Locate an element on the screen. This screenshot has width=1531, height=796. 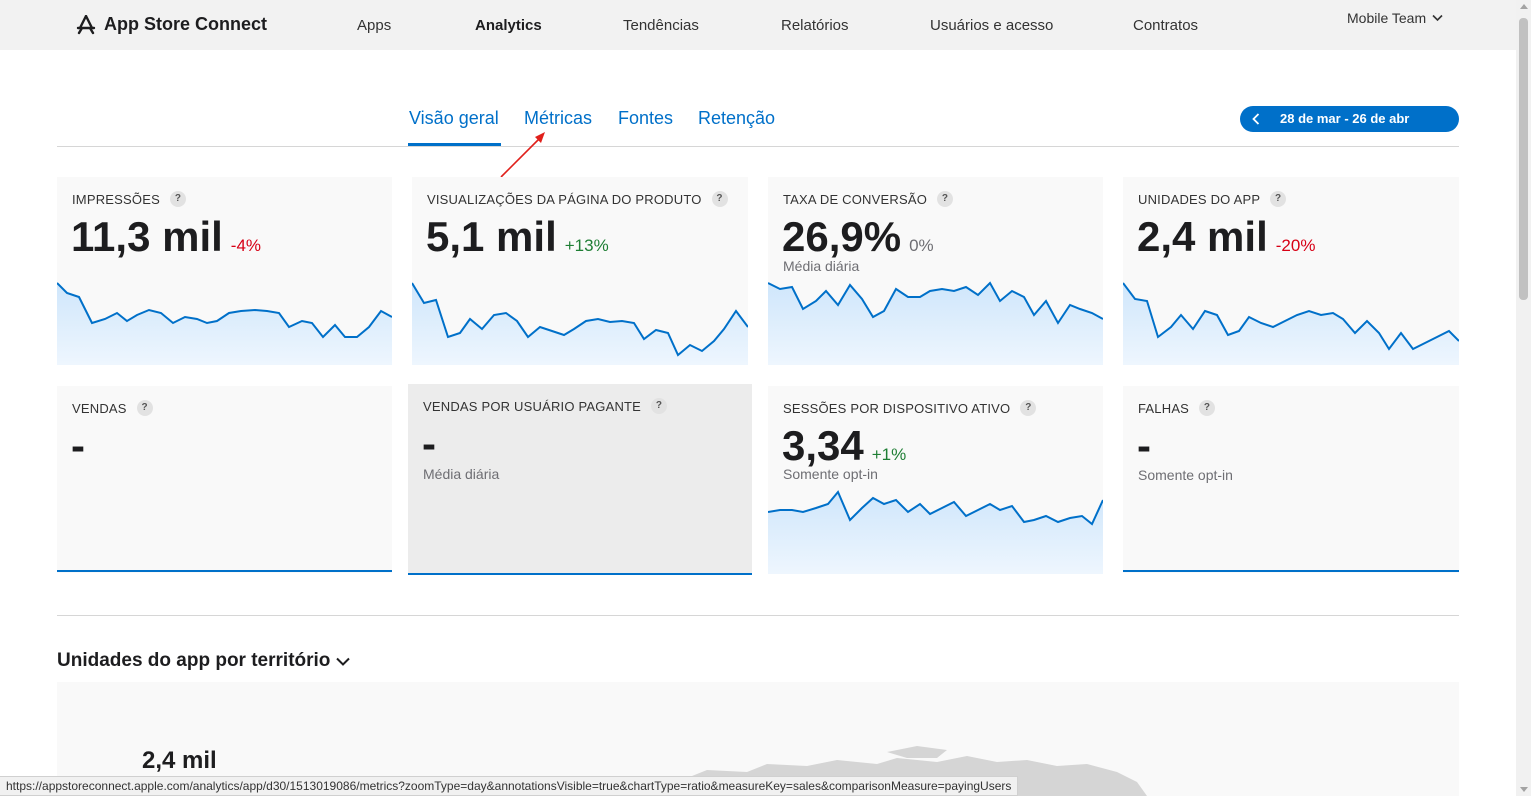
tab-fontes: Fontes is located at coordinates (645, 118).